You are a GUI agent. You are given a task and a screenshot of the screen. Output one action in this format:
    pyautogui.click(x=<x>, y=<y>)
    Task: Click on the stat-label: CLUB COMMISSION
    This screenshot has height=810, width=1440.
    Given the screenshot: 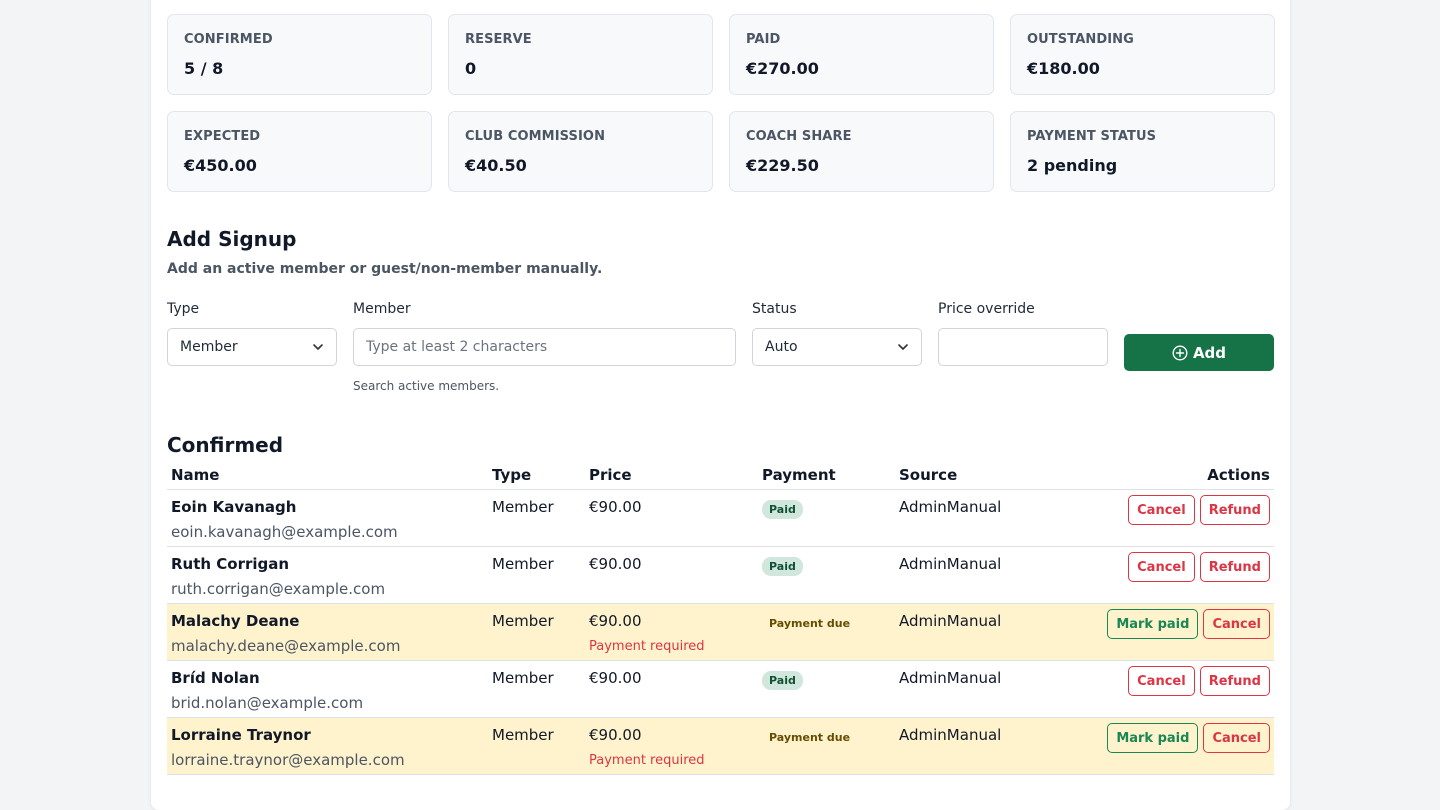 What is the action you would take?
    pyautogui.click(x=535, y=136)
    